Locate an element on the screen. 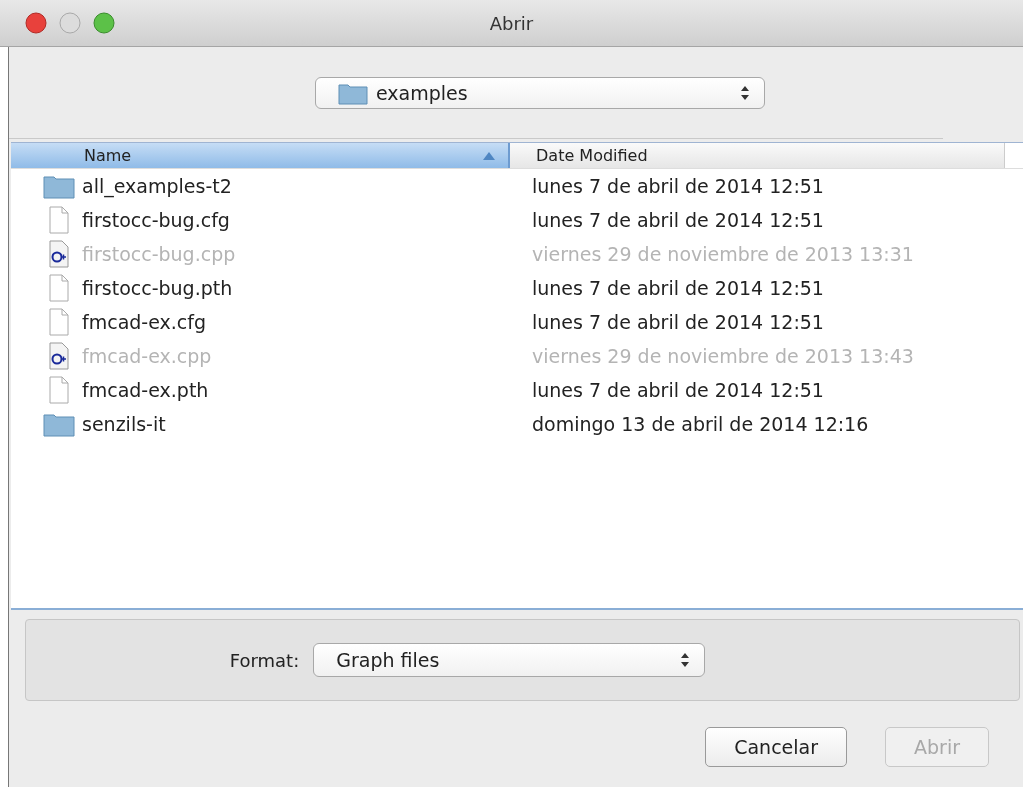 This screenshot has width=1023, height=787. format-label: Format: is located at coordinates (264, 660).